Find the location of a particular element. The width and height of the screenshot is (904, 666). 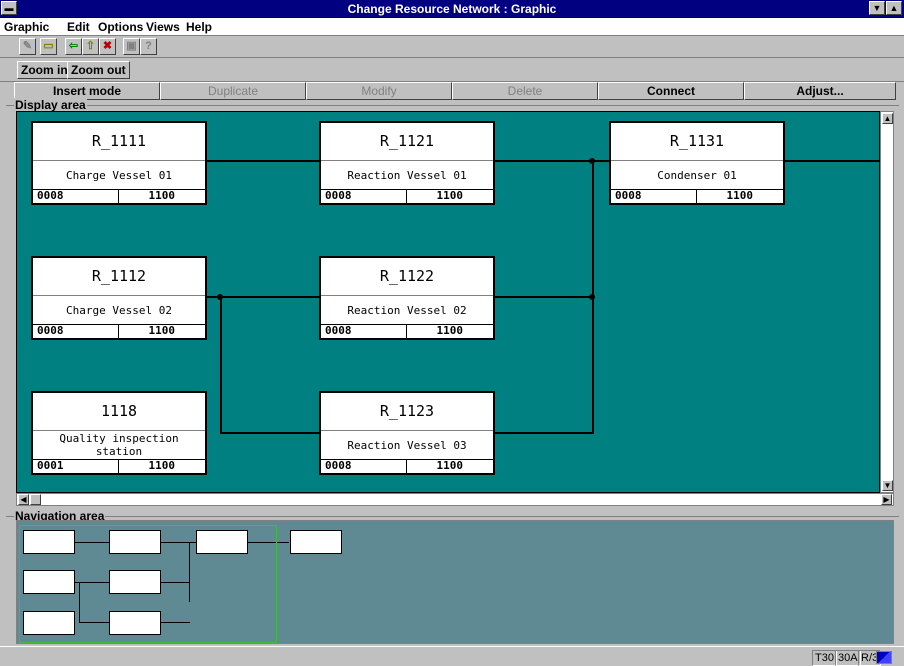

scroll-up-icon: ▲ is located at coordinates (887, 118).